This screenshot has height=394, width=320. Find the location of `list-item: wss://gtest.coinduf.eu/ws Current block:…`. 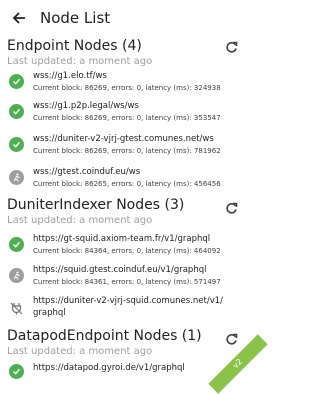

list-item: wss://gtest.coinduf.eu/ws Current block:… is located at coordinates (124, 178).